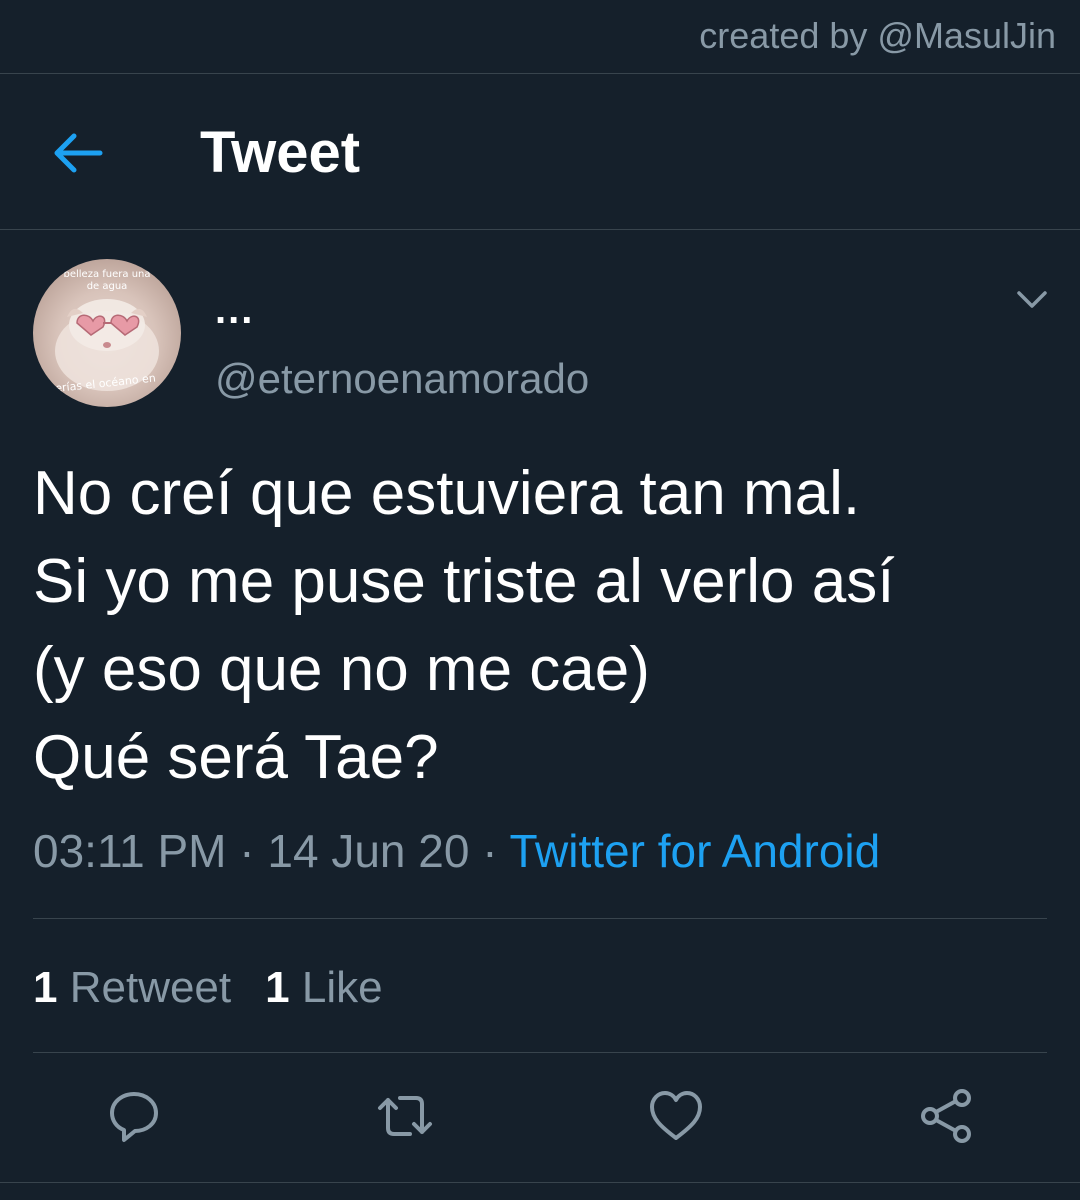 Image resolution: width=1080 pixels, height=1200 pixels. What do you see at coordinates (402, 379) in the screenshot?
I see `author-handle: @eternoenamorado` at bounding box center [402, 379].